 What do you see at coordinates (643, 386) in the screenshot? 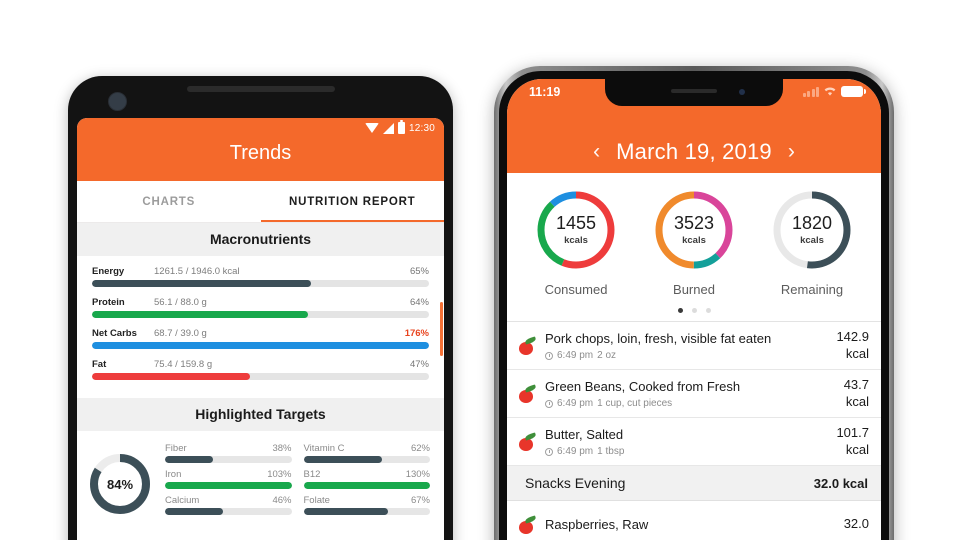
I see `food-item-title: Green Beans, Cooked from Fresh` at bounding box center [643, 386].